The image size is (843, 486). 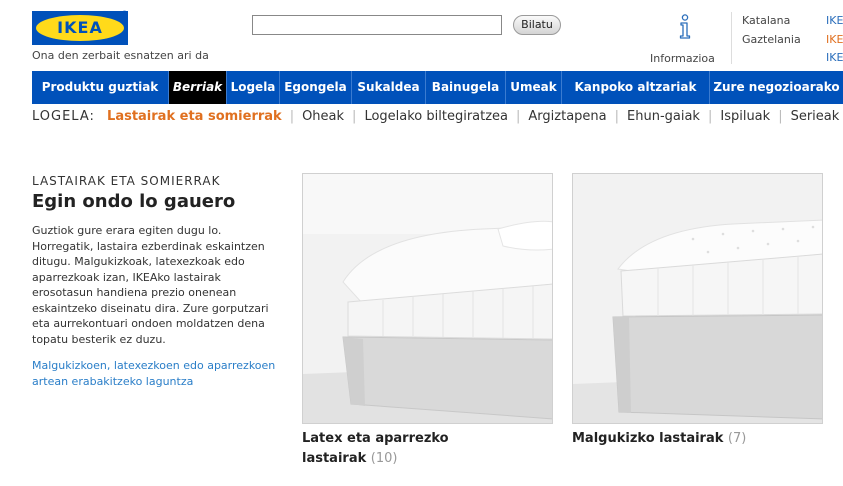 I want to click on subnav-item-mirrors: Ispiluak, so click(x=745, y=116).